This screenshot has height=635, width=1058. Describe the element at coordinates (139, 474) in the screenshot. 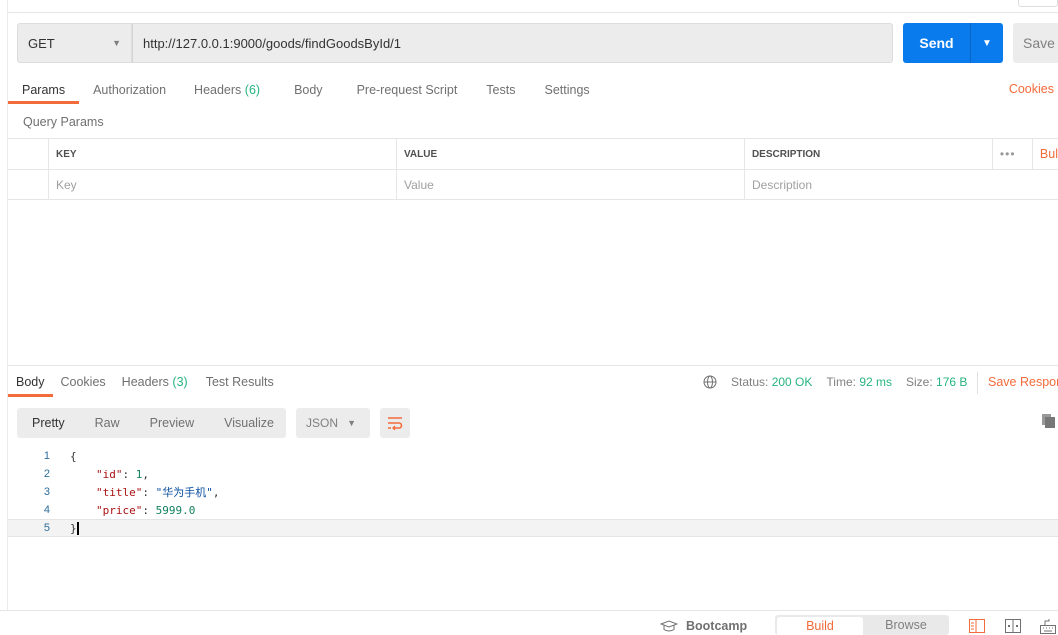

I see `json-value: 1` at that location.